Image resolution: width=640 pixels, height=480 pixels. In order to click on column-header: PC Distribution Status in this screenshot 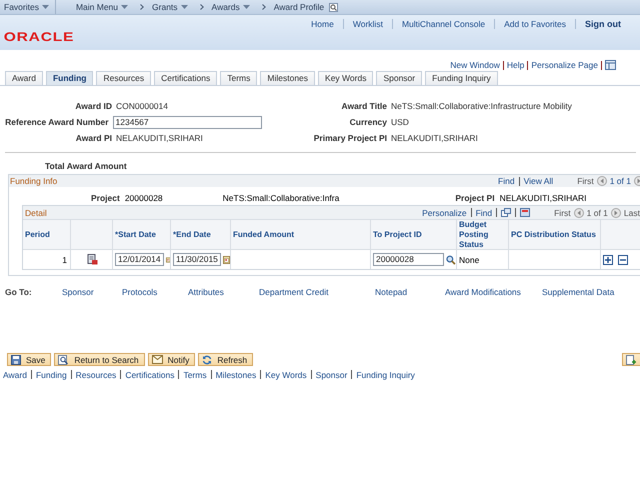, I will do `click(555, 234)`.